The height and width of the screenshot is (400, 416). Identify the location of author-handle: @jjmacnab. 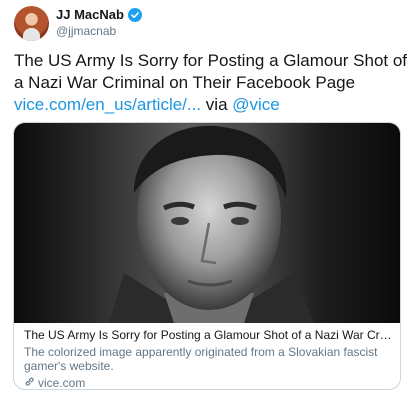
(86, 31).